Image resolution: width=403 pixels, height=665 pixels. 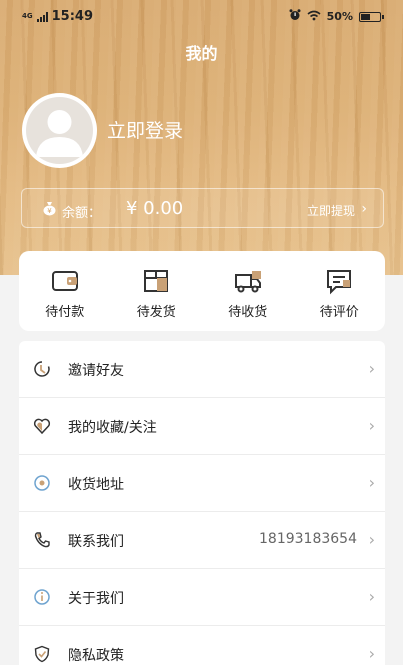 I want to click on order-pending-receipt: 待收货, so click(x=248, y=291).